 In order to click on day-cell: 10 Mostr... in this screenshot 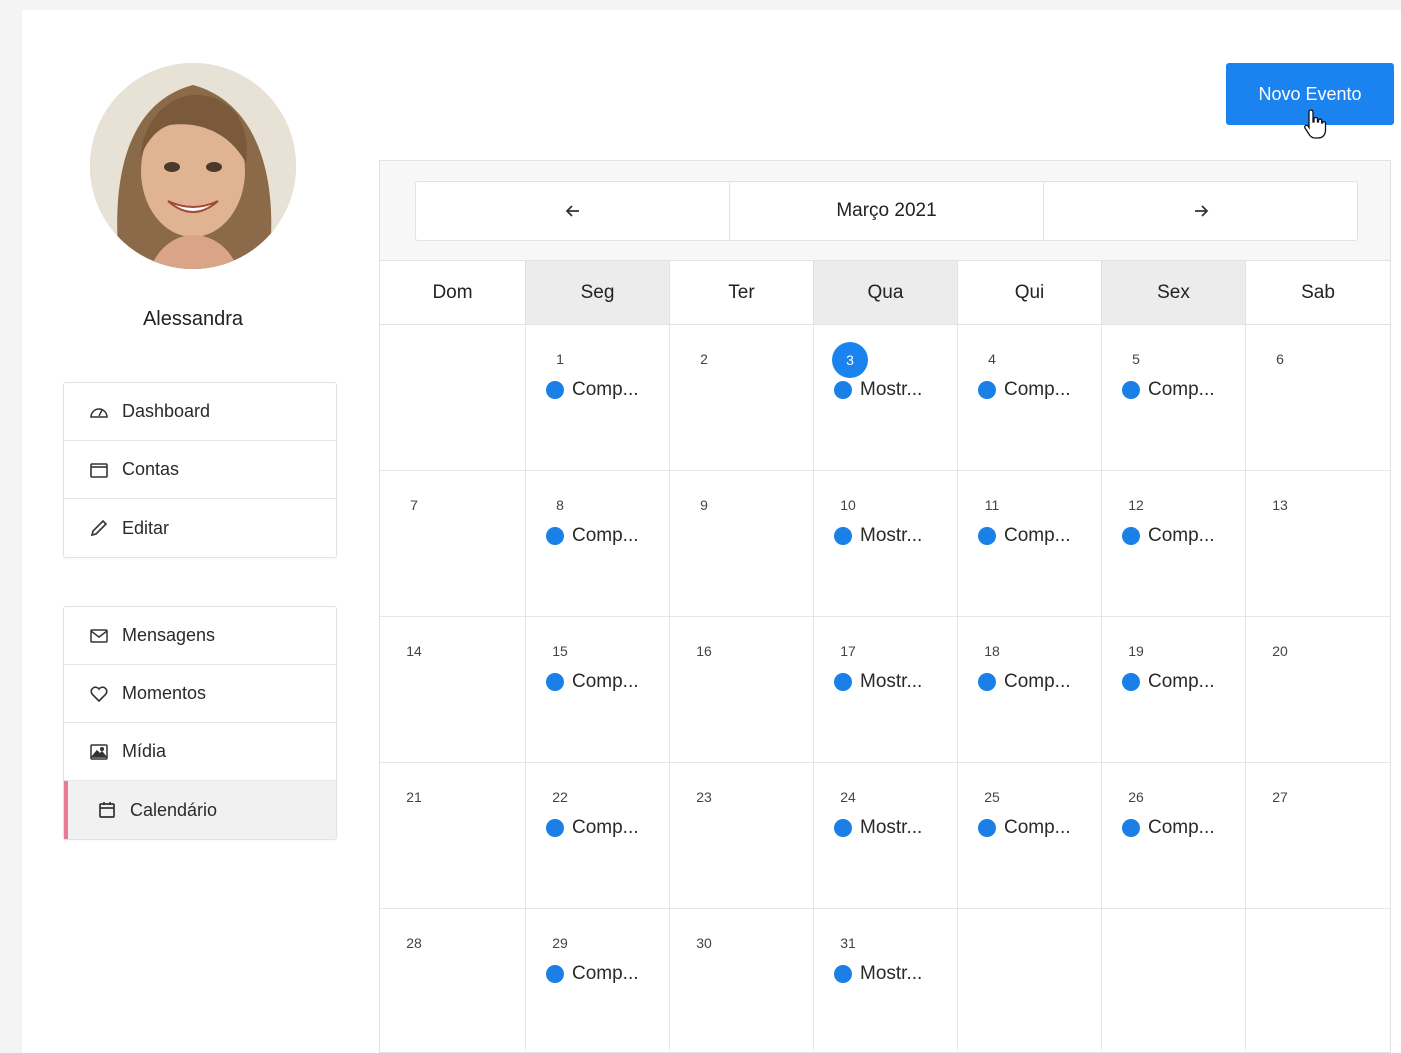, I will do `click(886, 543)`.